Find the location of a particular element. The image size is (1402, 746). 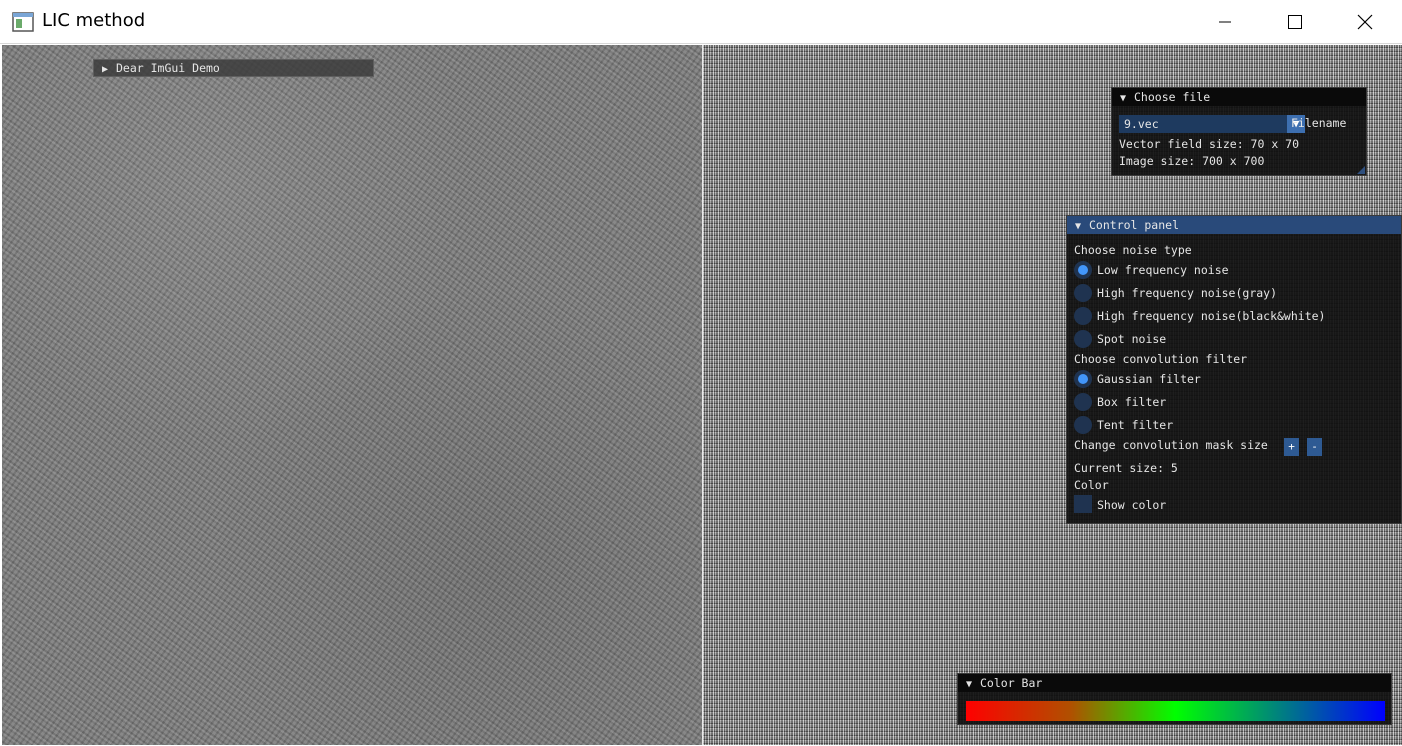

radio-high-frequency-gray is located at coordinates (1083, 293).